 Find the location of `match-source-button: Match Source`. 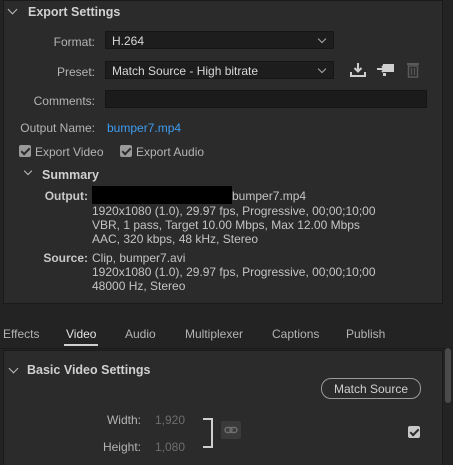

match-source-button: Match Source is located at coordinates (371, 388).